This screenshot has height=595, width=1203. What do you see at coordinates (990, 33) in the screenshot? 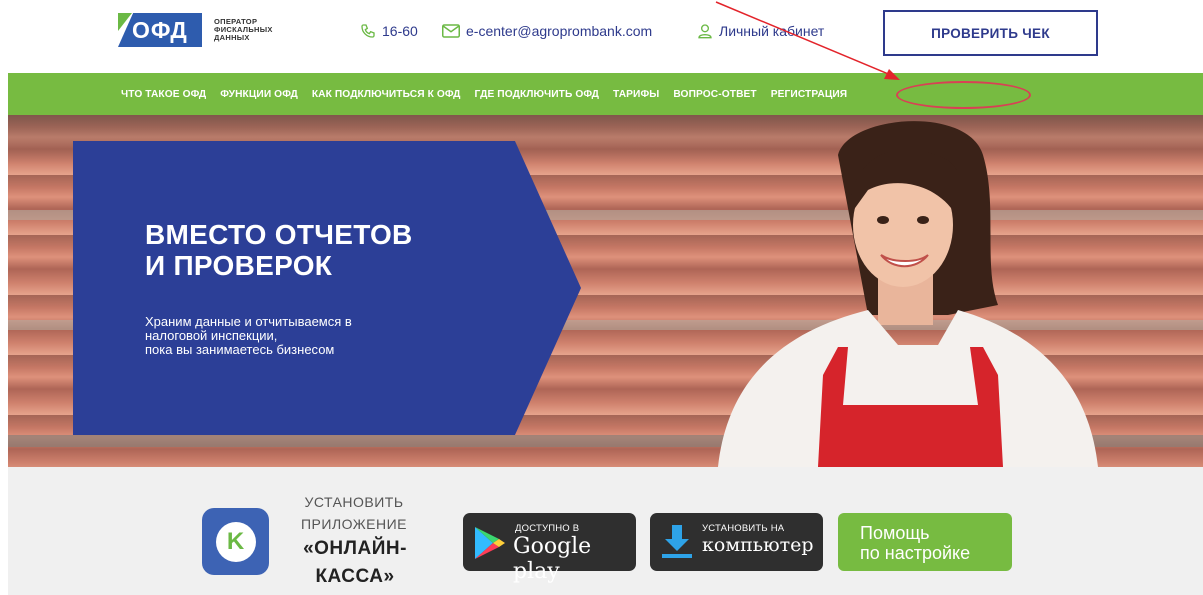
I see `check-receipt-button: ПРОВЕРИТЬ ЧЕК` at bounding box center [990, 33].